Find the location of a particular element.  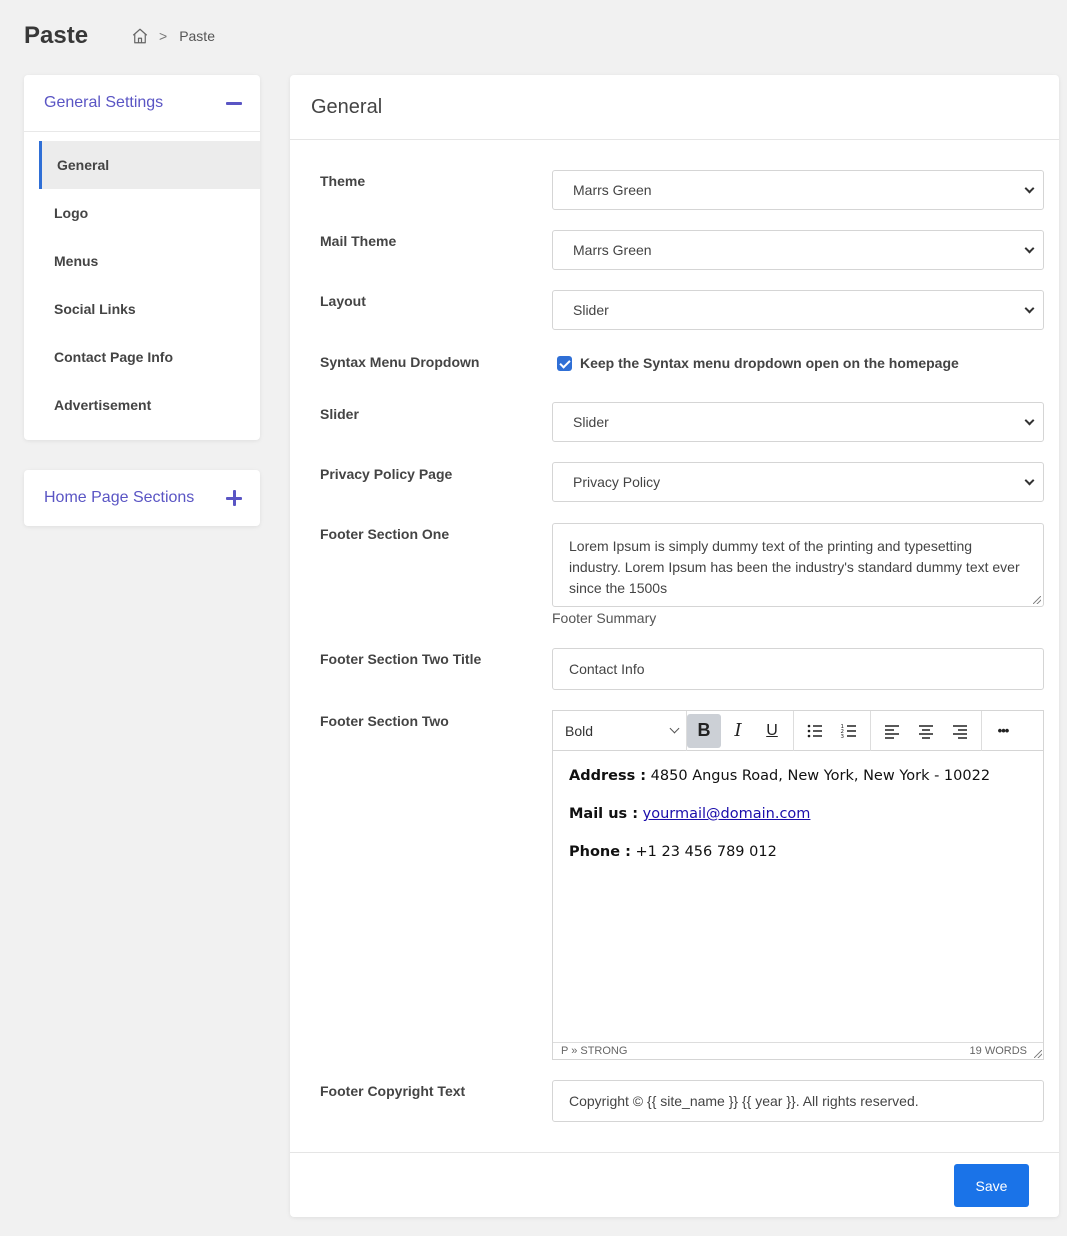

address-label: Address : is located at coordinates (608, 776).